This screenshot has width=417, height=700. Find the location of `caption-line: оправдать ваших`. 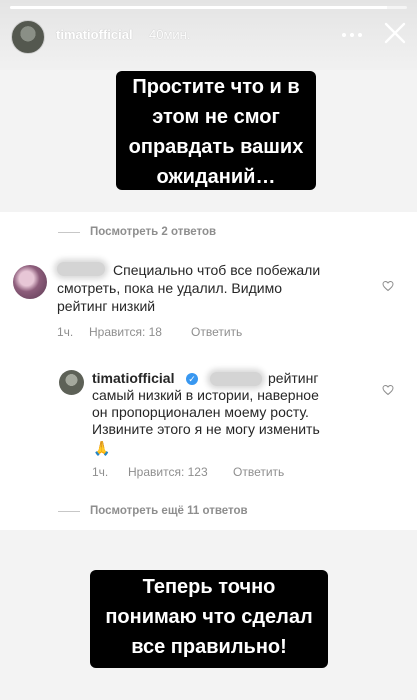

caption-line: оправдать ваших is located at coordinates (216, 147).